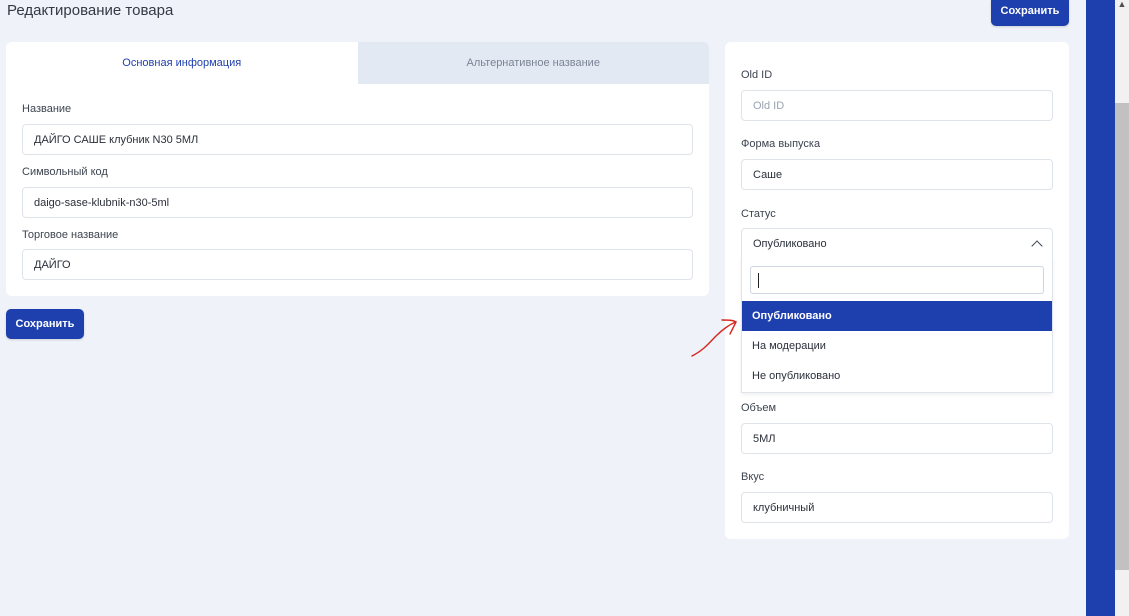  I want to click on trade-name-label: Торговое название, so click(70, 235).